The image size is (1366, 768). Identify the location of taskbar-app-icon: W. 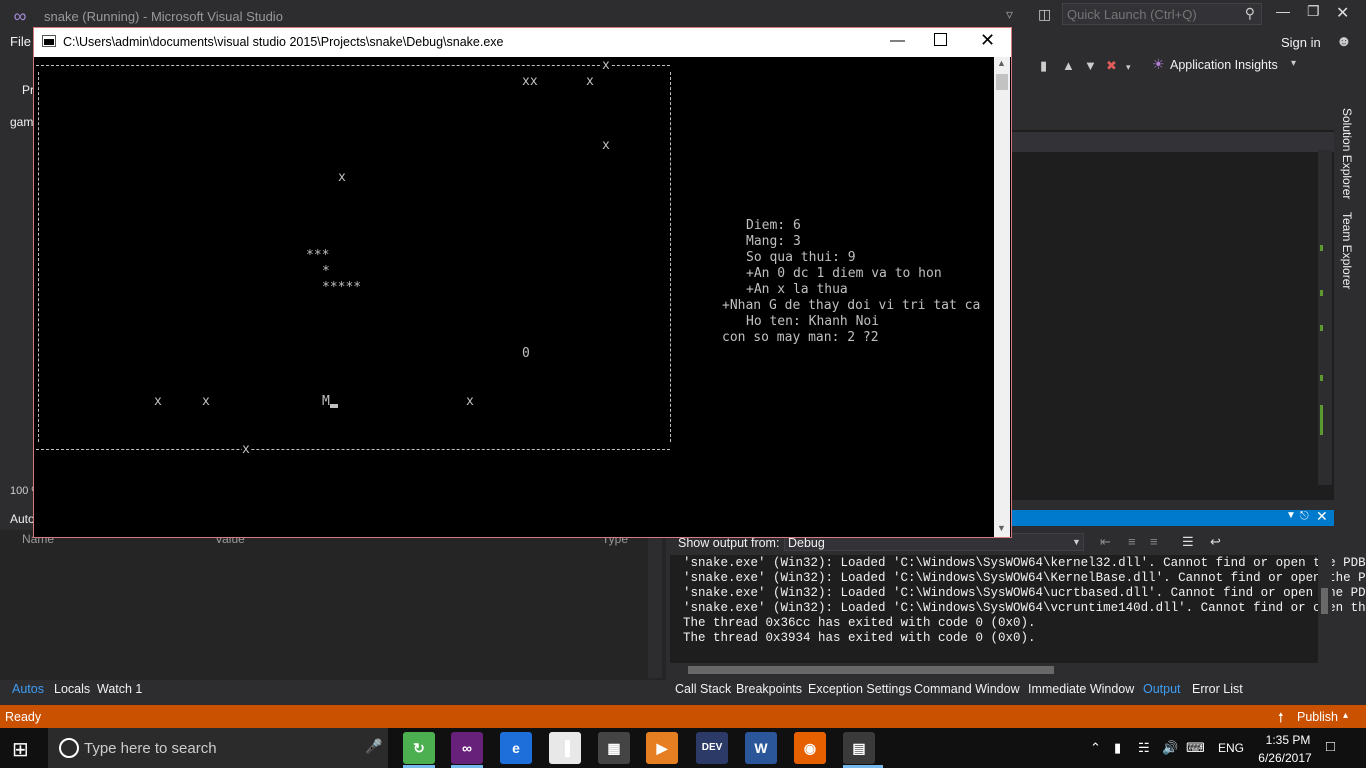
(761, 748).